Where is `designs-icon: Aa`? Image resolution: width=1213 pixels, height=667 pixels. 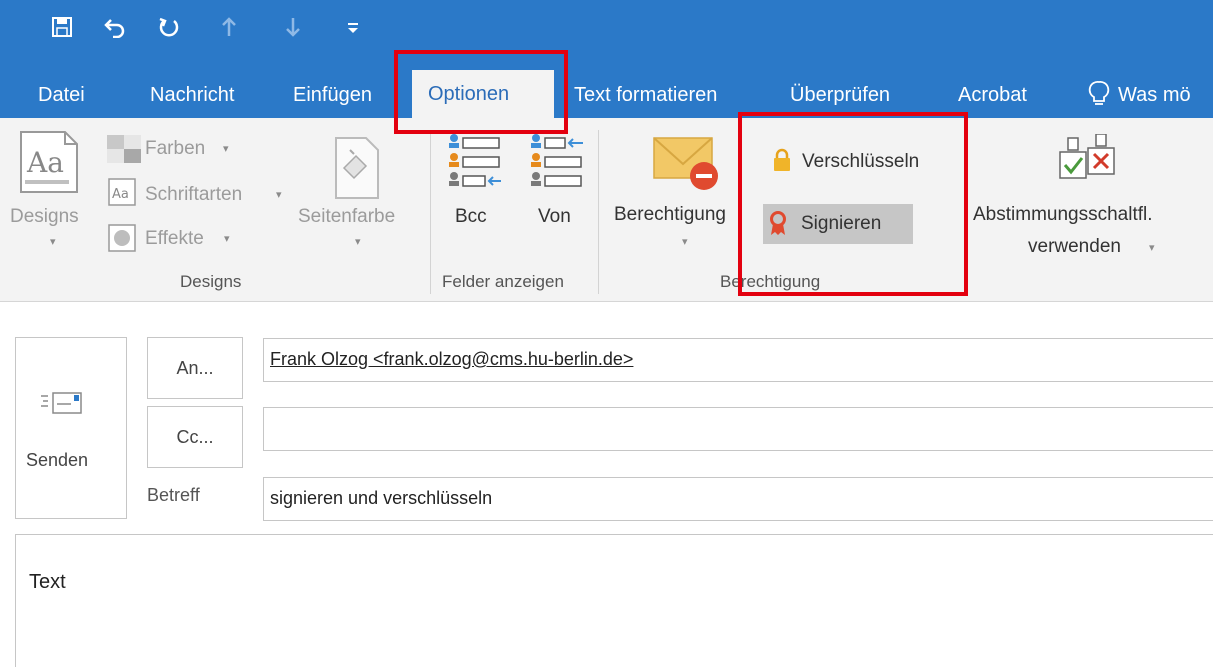 designs-icon: Aa is located at coordinates (49, 164).